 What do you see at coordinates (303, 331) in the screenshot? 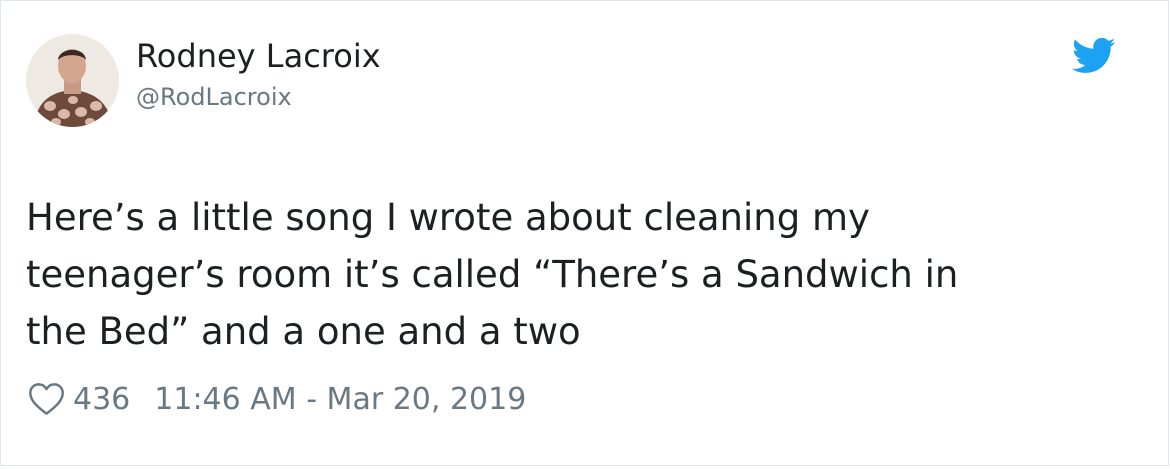
I see `tweet-text-line: the Bed” and a one and a two` at bounding box center [303, 331].